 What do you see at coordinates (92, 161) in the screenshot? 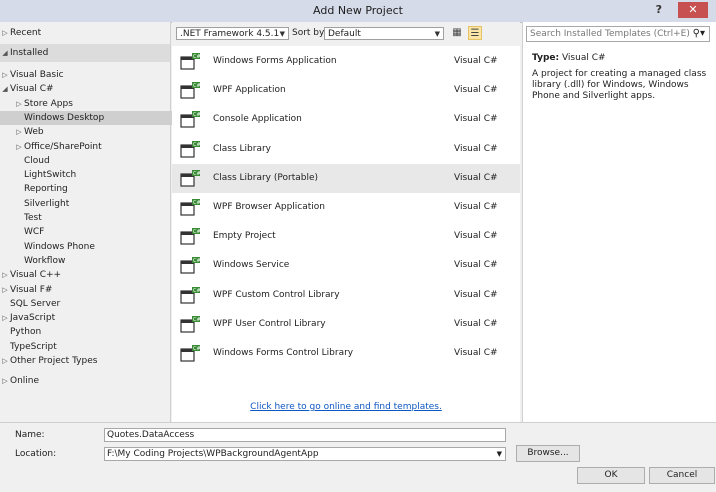
I see `tree-item: Cloud` at bounding box center [92, 161].